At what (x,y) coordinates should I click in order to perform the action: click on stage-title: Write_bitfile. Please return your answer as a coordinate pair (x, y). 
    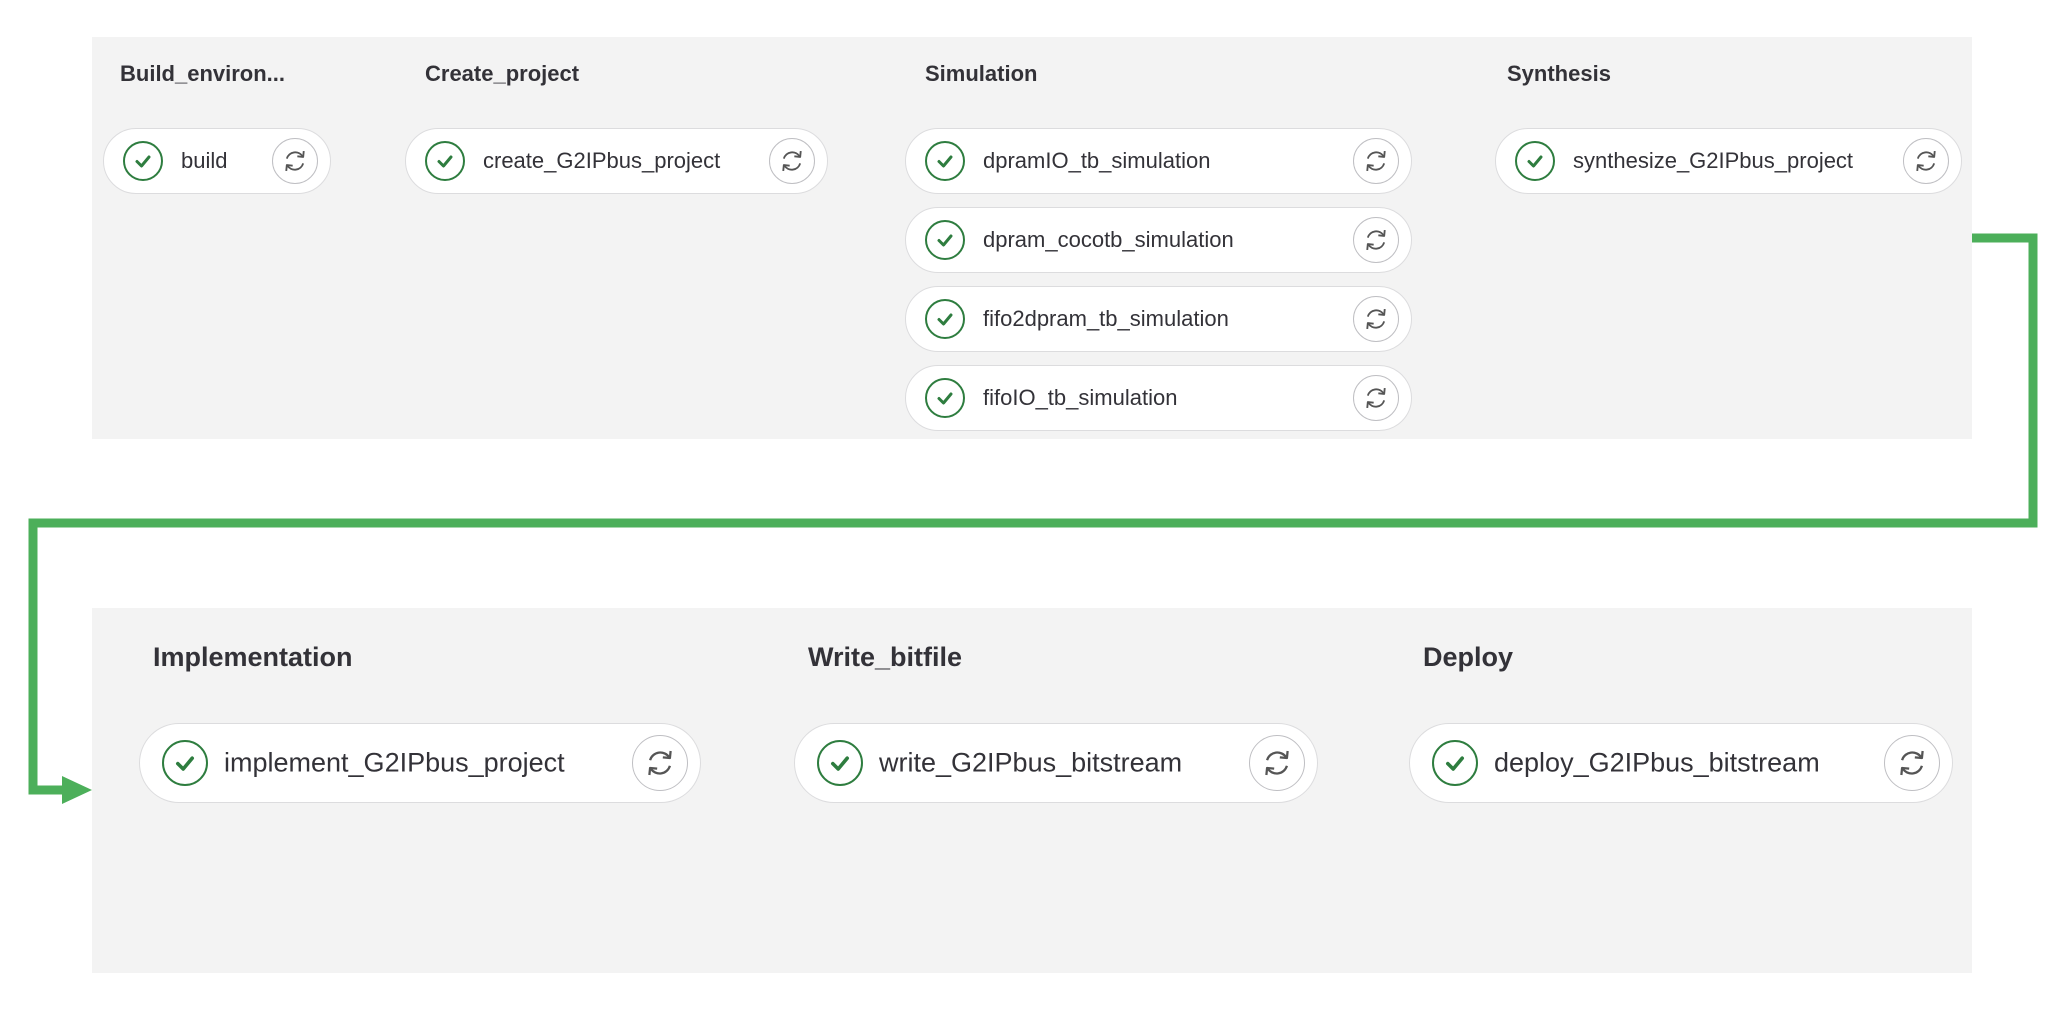
    Looking at the image, I should click on (885, 657).